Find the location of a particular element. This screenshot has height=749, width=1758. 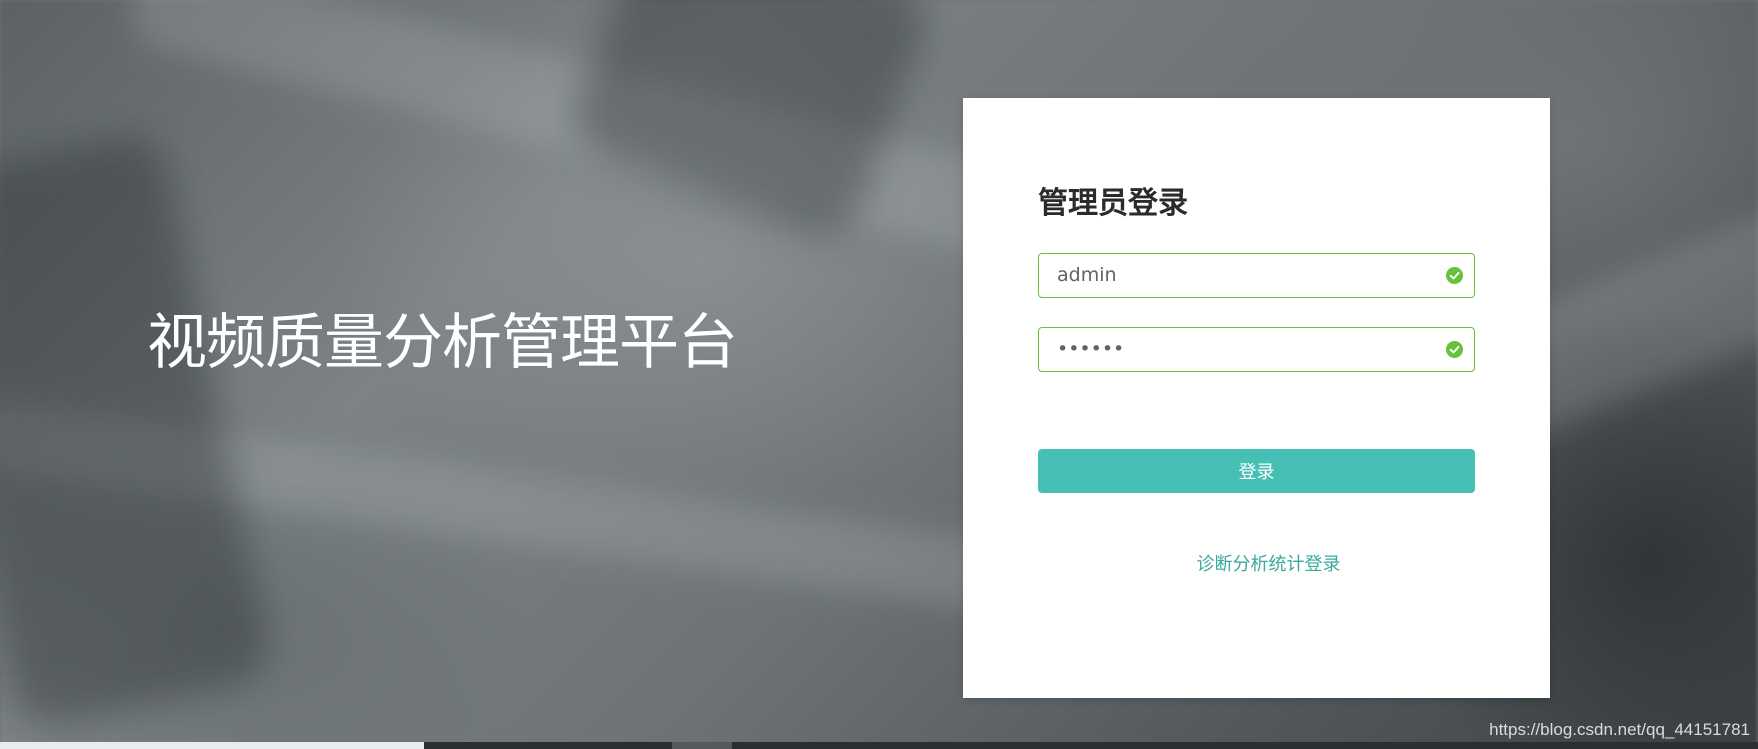

password-input is located at coordinates (1247, 349).